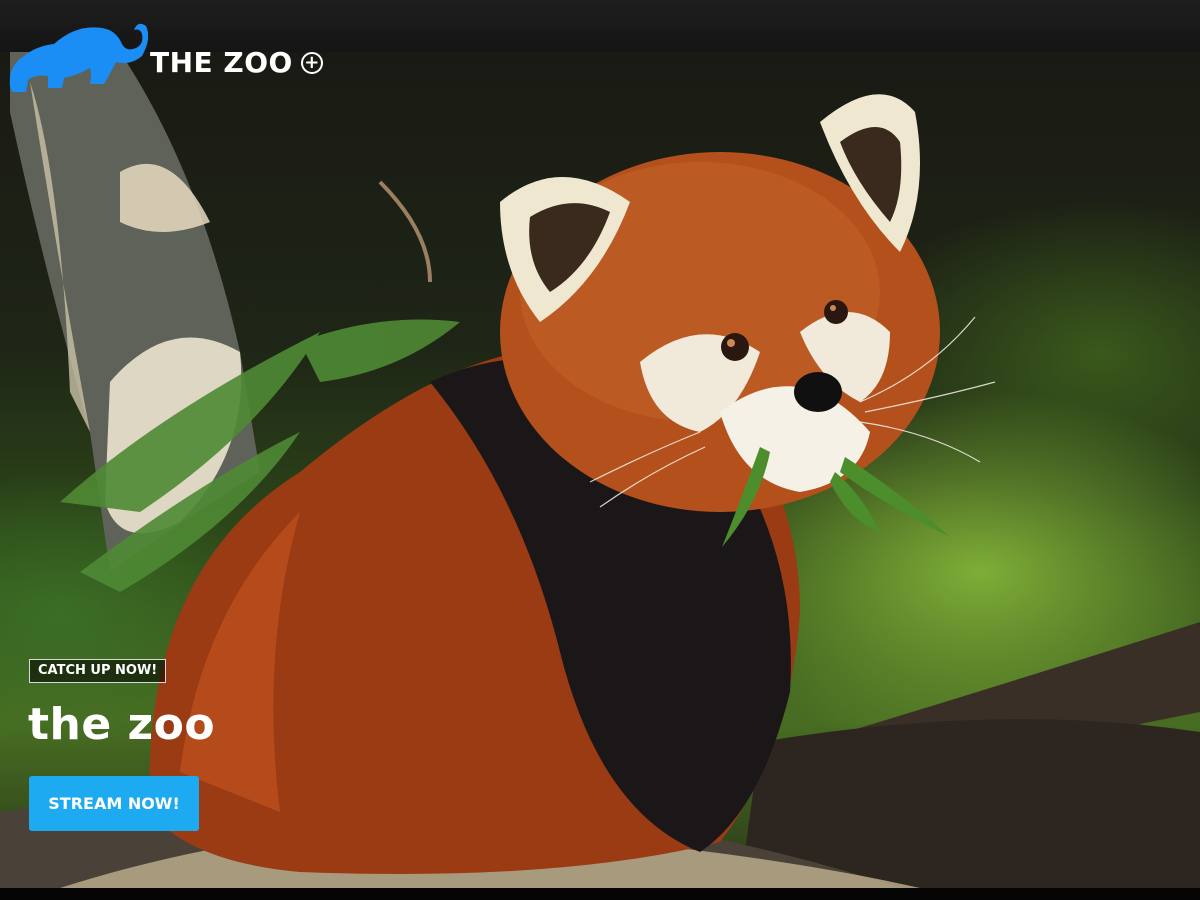  Describe the element at coordinates (600, 894) in the screenshot. I see `bottom-bar` at that location.